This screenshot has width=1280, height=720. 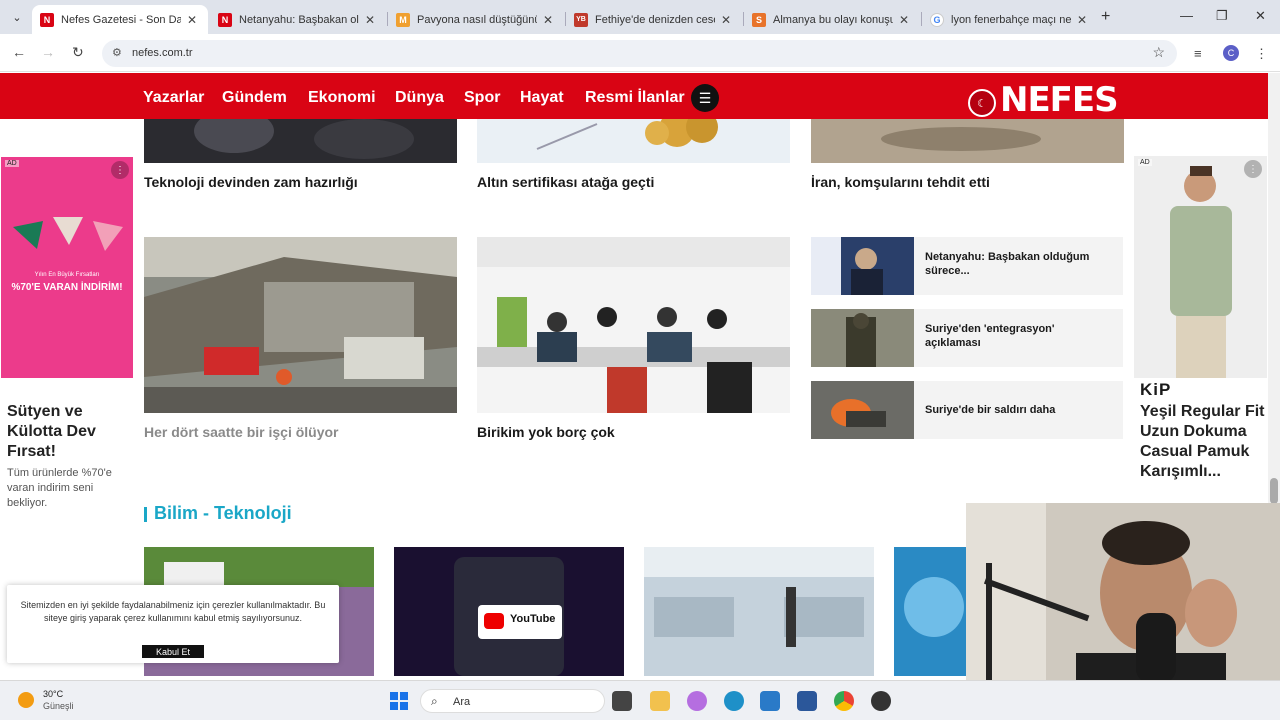 I want to click on edge-icon, so click(x=734, y=701).